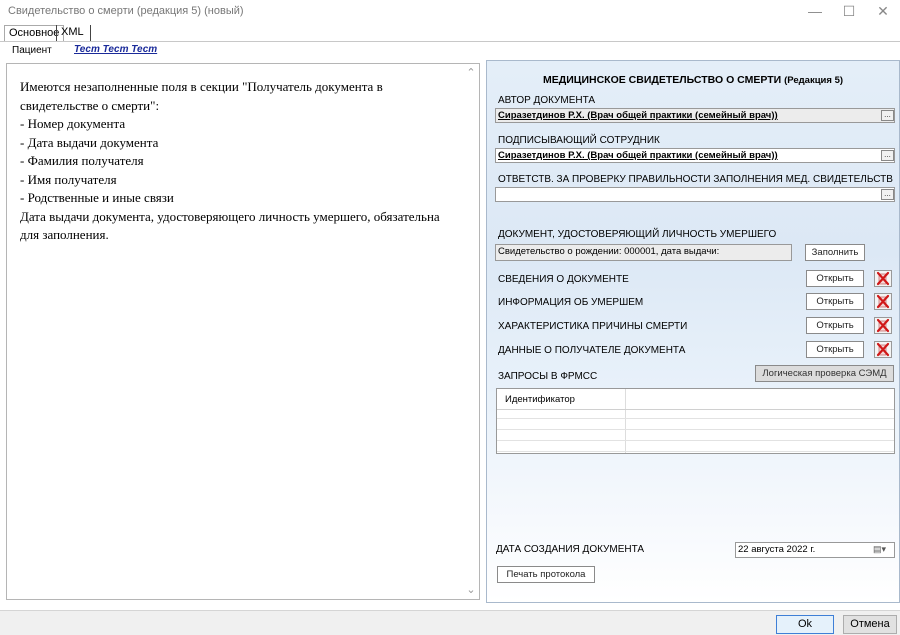 The height and width of the screenshot is (635, 900). What do you see at coordinates (450, 32) in the screenshot?
I see `tab-strip: Основное XML` at bounding box center [450, 32].